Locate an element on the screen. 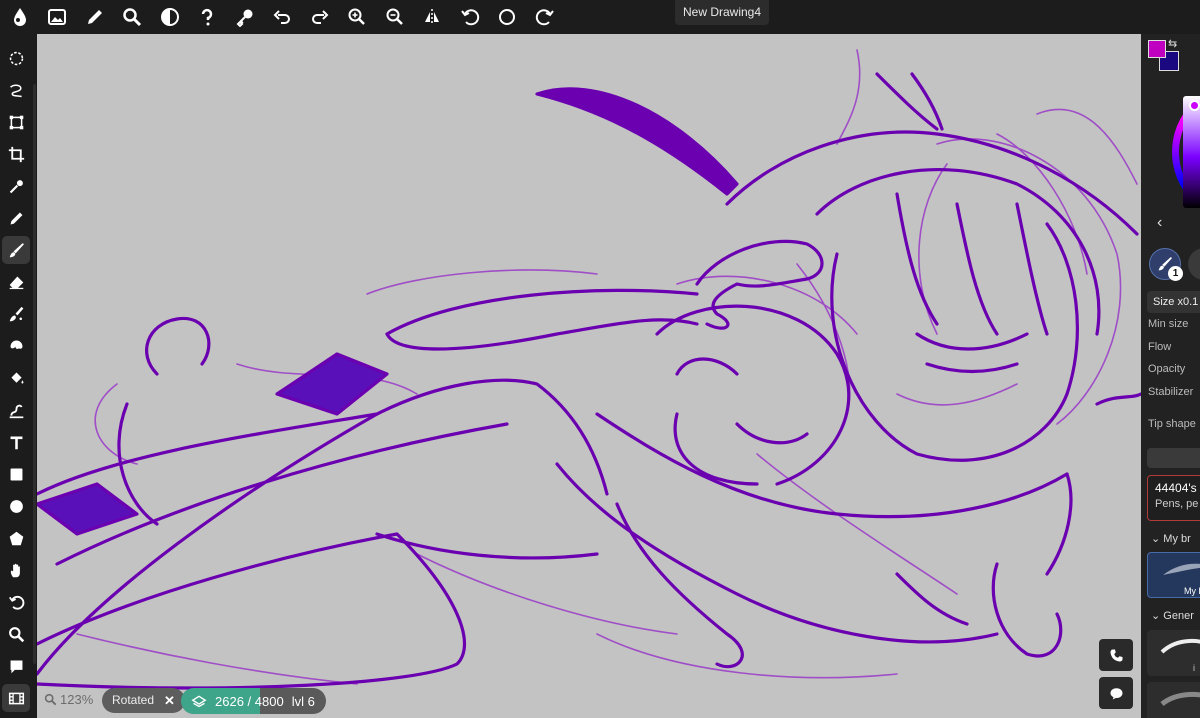 The height and width of the screenshot is (718, 1200). flip-icon is located at coordinates (431, 17).